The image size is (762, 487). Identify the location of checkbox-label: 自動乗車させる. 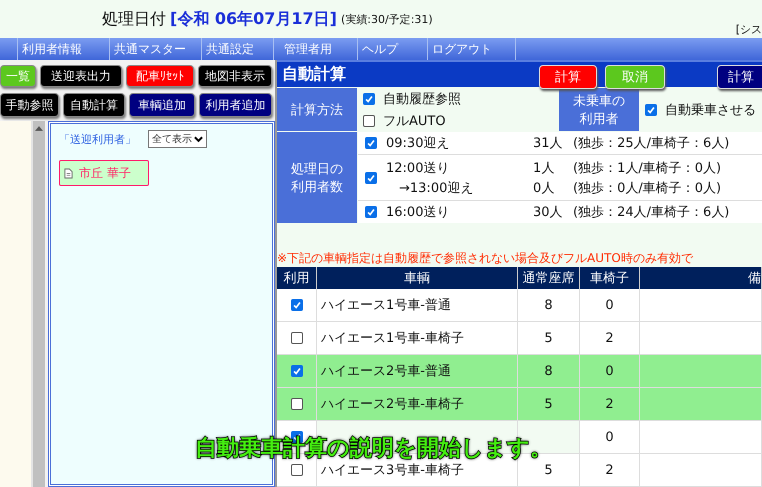
(710, 110).